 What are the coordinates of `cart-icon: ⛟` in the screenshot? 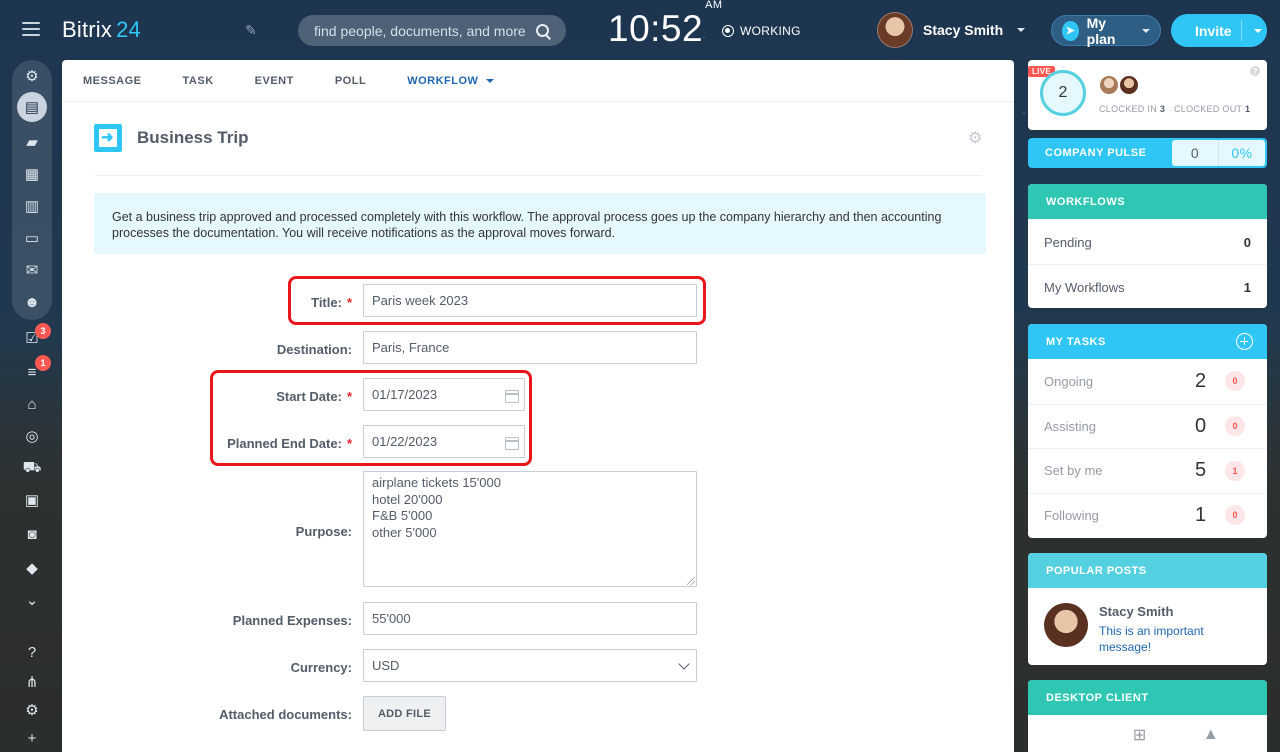 It's located at (32, 468).